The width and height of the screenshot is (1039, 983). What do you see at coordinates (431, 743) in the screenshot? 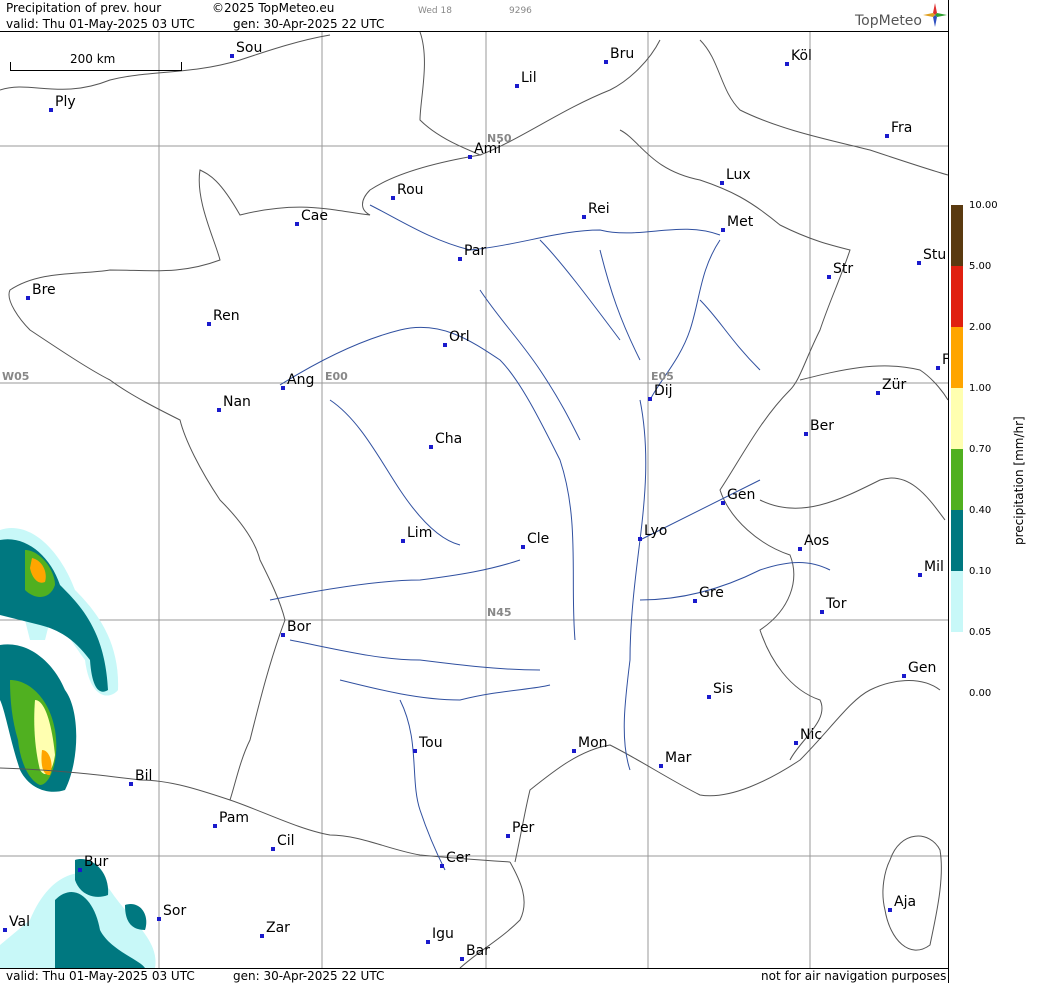
I see `city-label: Tou` at bounding box center [431, 743].